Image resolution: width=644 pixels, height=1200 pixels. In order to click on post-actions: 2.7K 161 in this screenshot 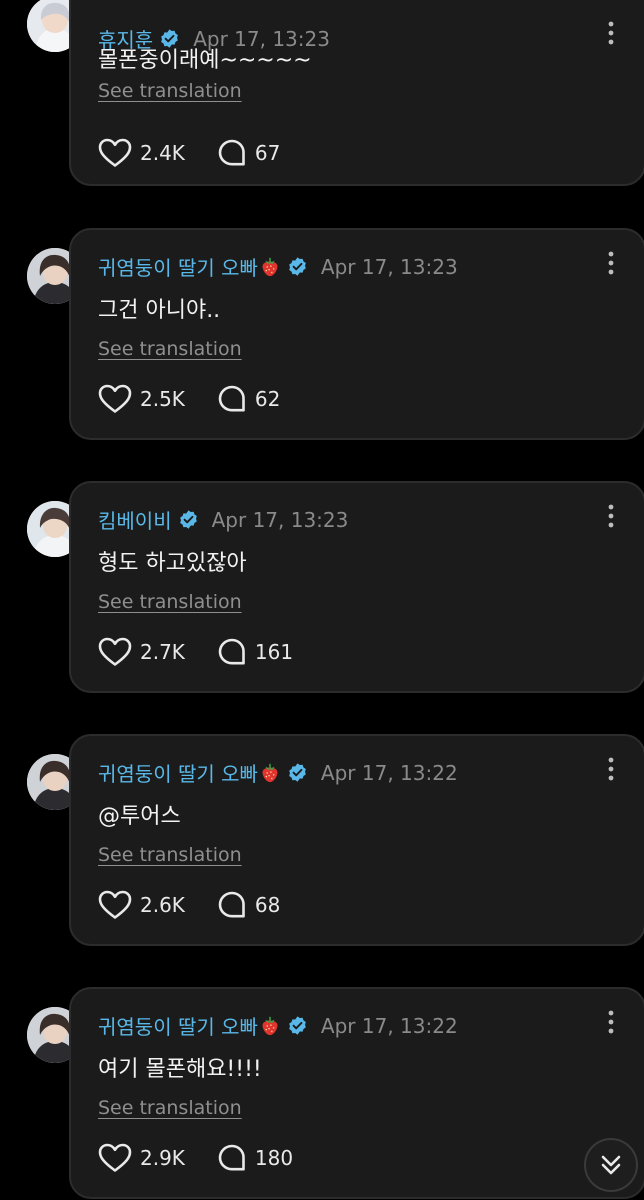, I will do `click(195, 652)`.